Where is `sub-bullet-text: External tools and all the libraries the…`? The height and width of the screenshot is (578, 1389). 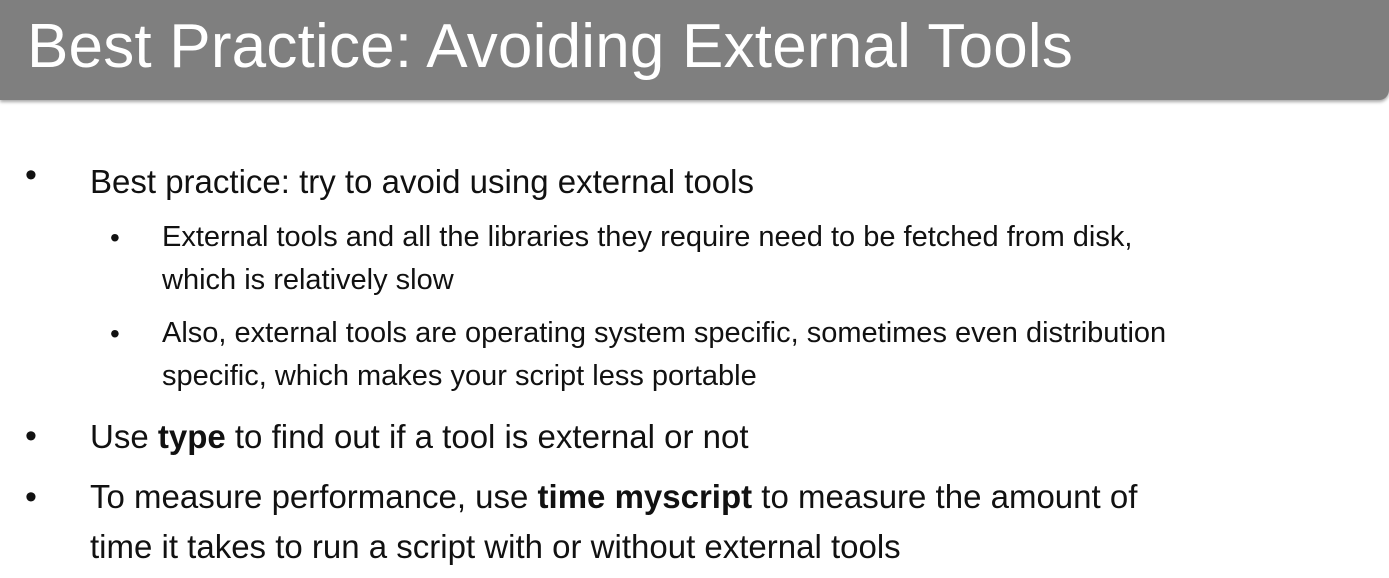 sub-bullet-text: External tools and all the libraries the… is located at coordinates (647, 258).